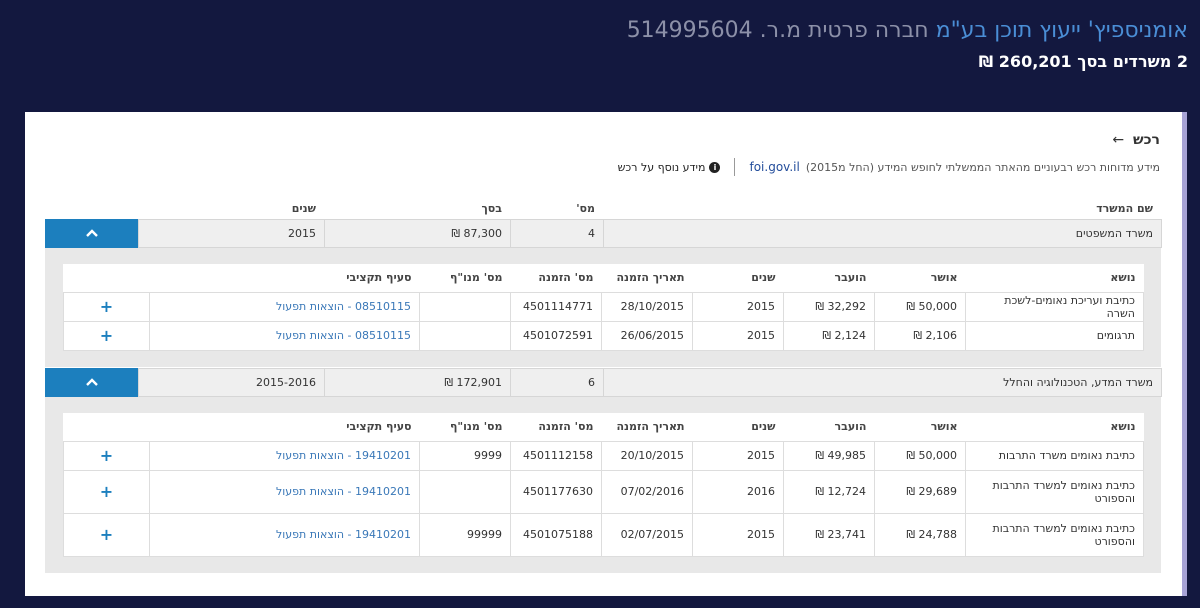 This screenshot has height=608, width=1200. I want to click on ministry-name: משרד המשפטים, so click(882, 233).